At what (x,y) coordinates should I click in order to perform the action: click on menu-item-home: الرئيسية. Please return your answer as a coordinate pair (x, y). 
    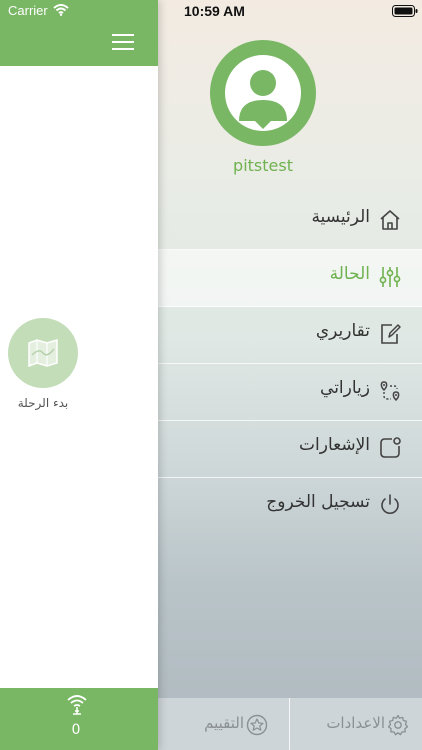
    Looking at the image, I should click on (290, 221).